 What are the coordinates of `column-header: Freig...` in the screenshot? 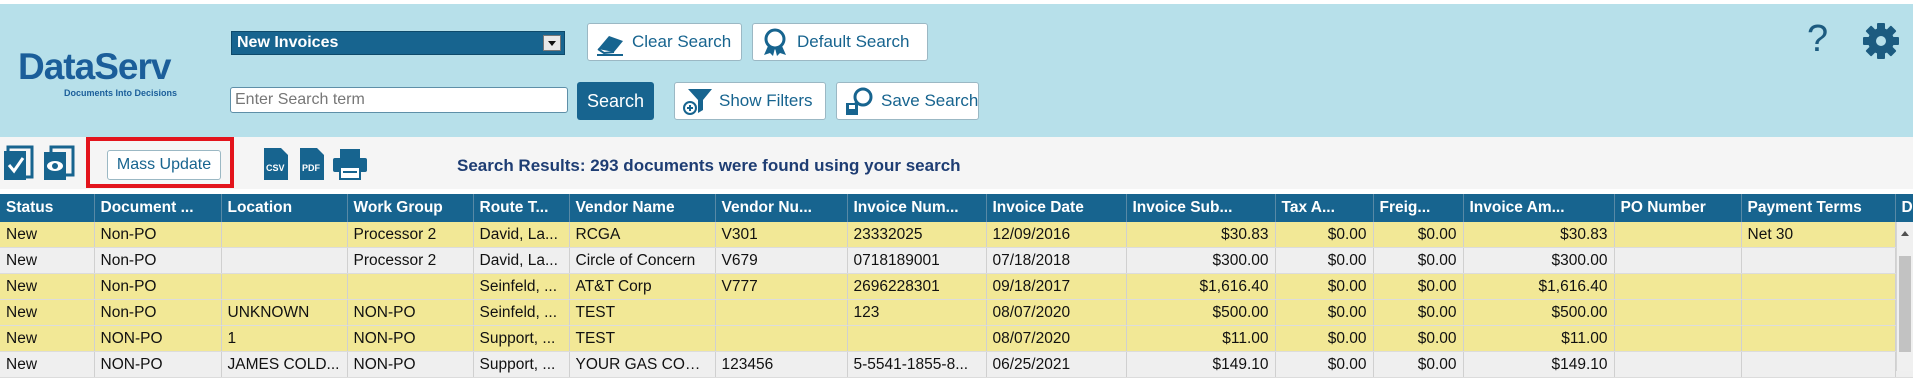 It's located at (1418, 208).